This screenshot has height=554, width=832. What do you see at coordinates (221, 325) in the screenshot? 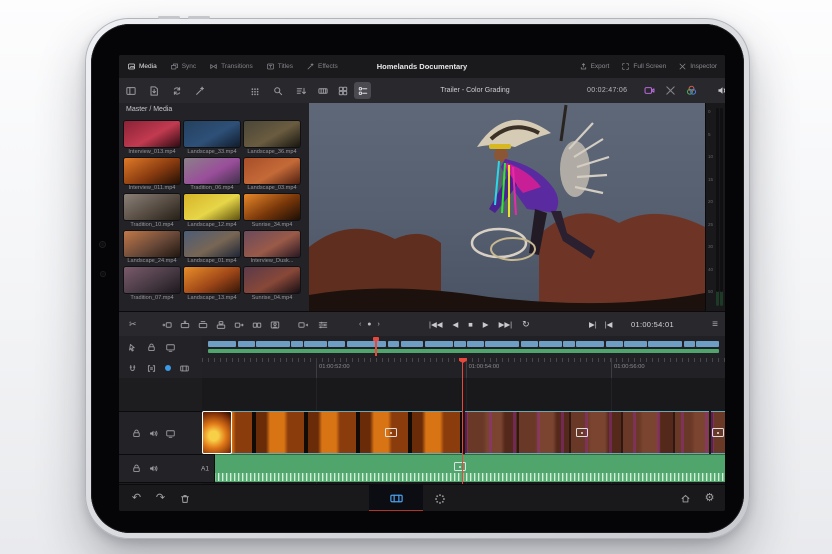
I see `place-on-top-icon` at bounding box center [221, 325].